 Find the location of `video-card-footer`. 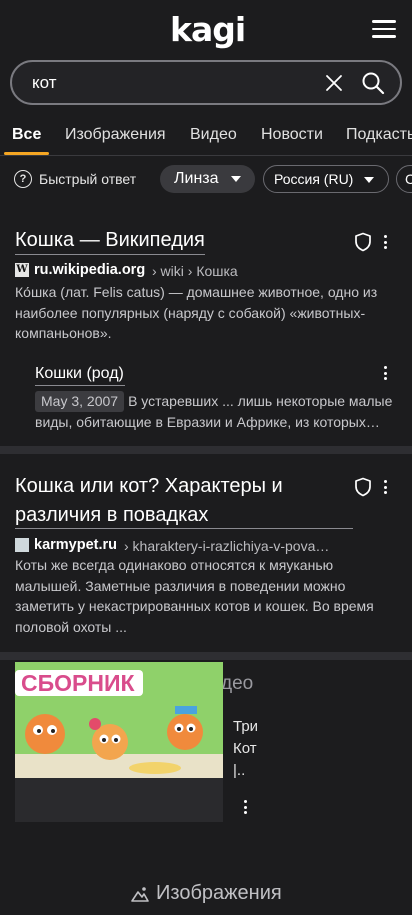

video-card-footer is located at coordinates (119, 800).